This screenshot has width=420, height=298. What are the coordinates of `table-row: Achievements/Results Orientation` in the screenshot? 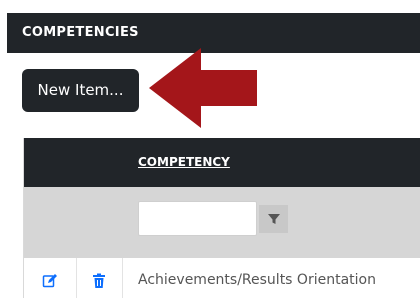 It's located at (222, 278).